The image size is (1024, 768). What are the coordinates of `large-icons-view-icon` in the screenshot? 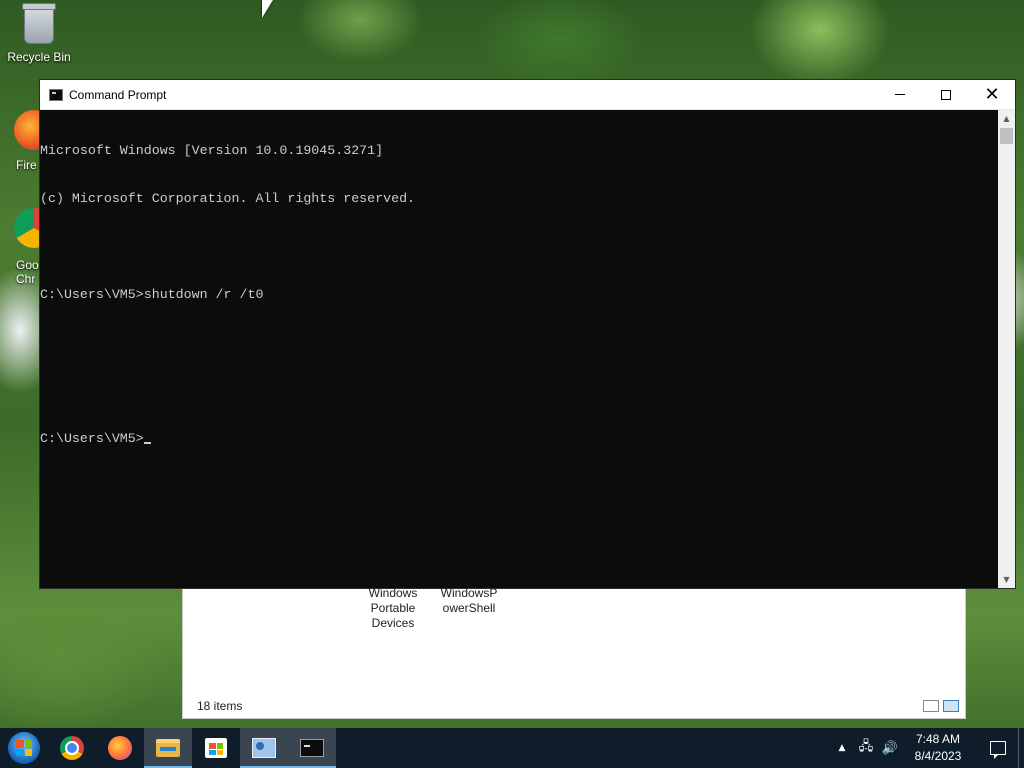 It's located at (951, 706).